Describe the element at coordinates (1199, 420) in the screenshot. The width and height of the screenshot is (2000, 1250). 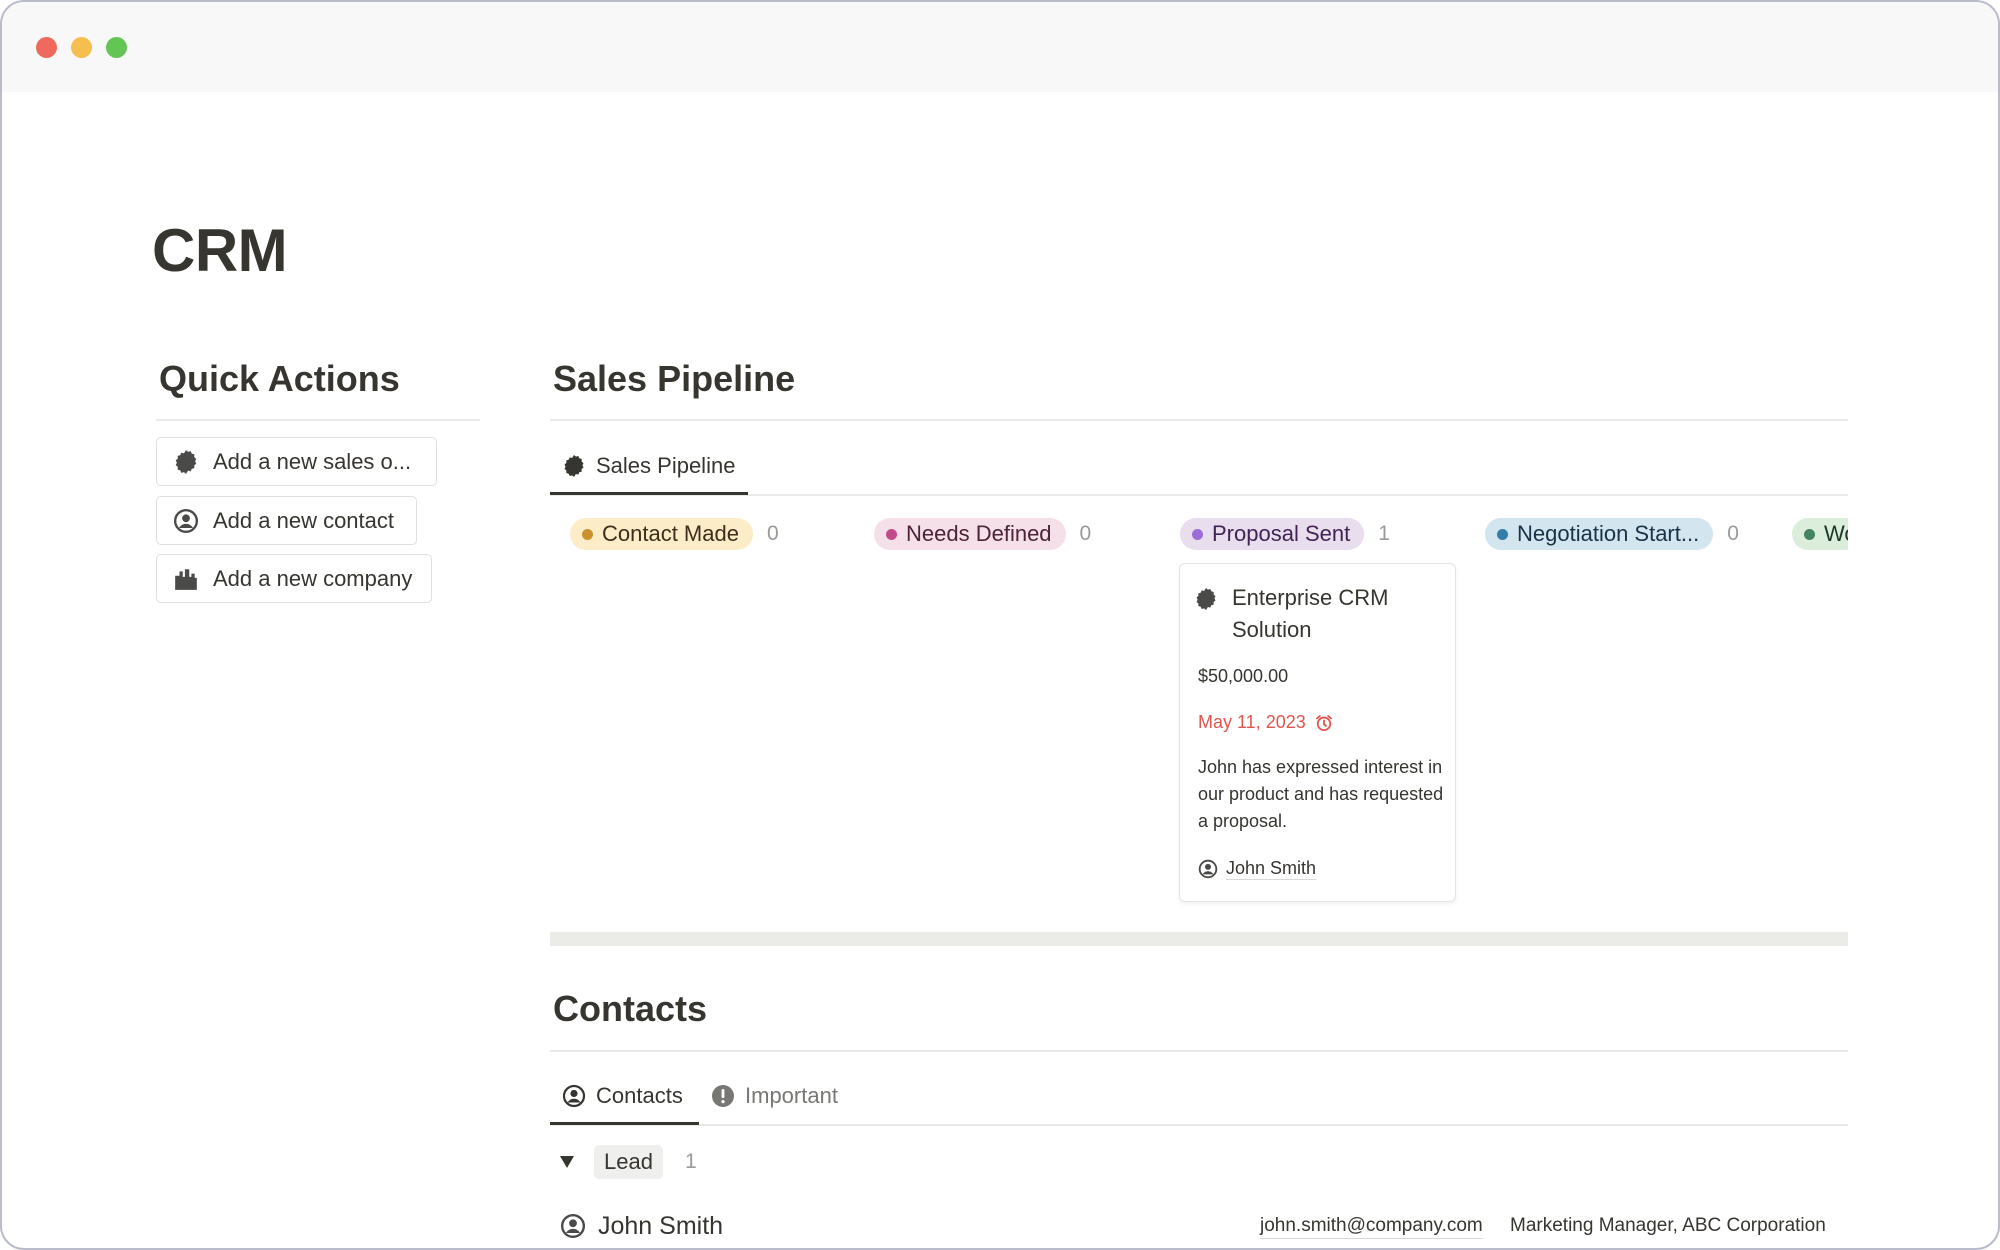
I see `sales-pipeline-divider` at that location.